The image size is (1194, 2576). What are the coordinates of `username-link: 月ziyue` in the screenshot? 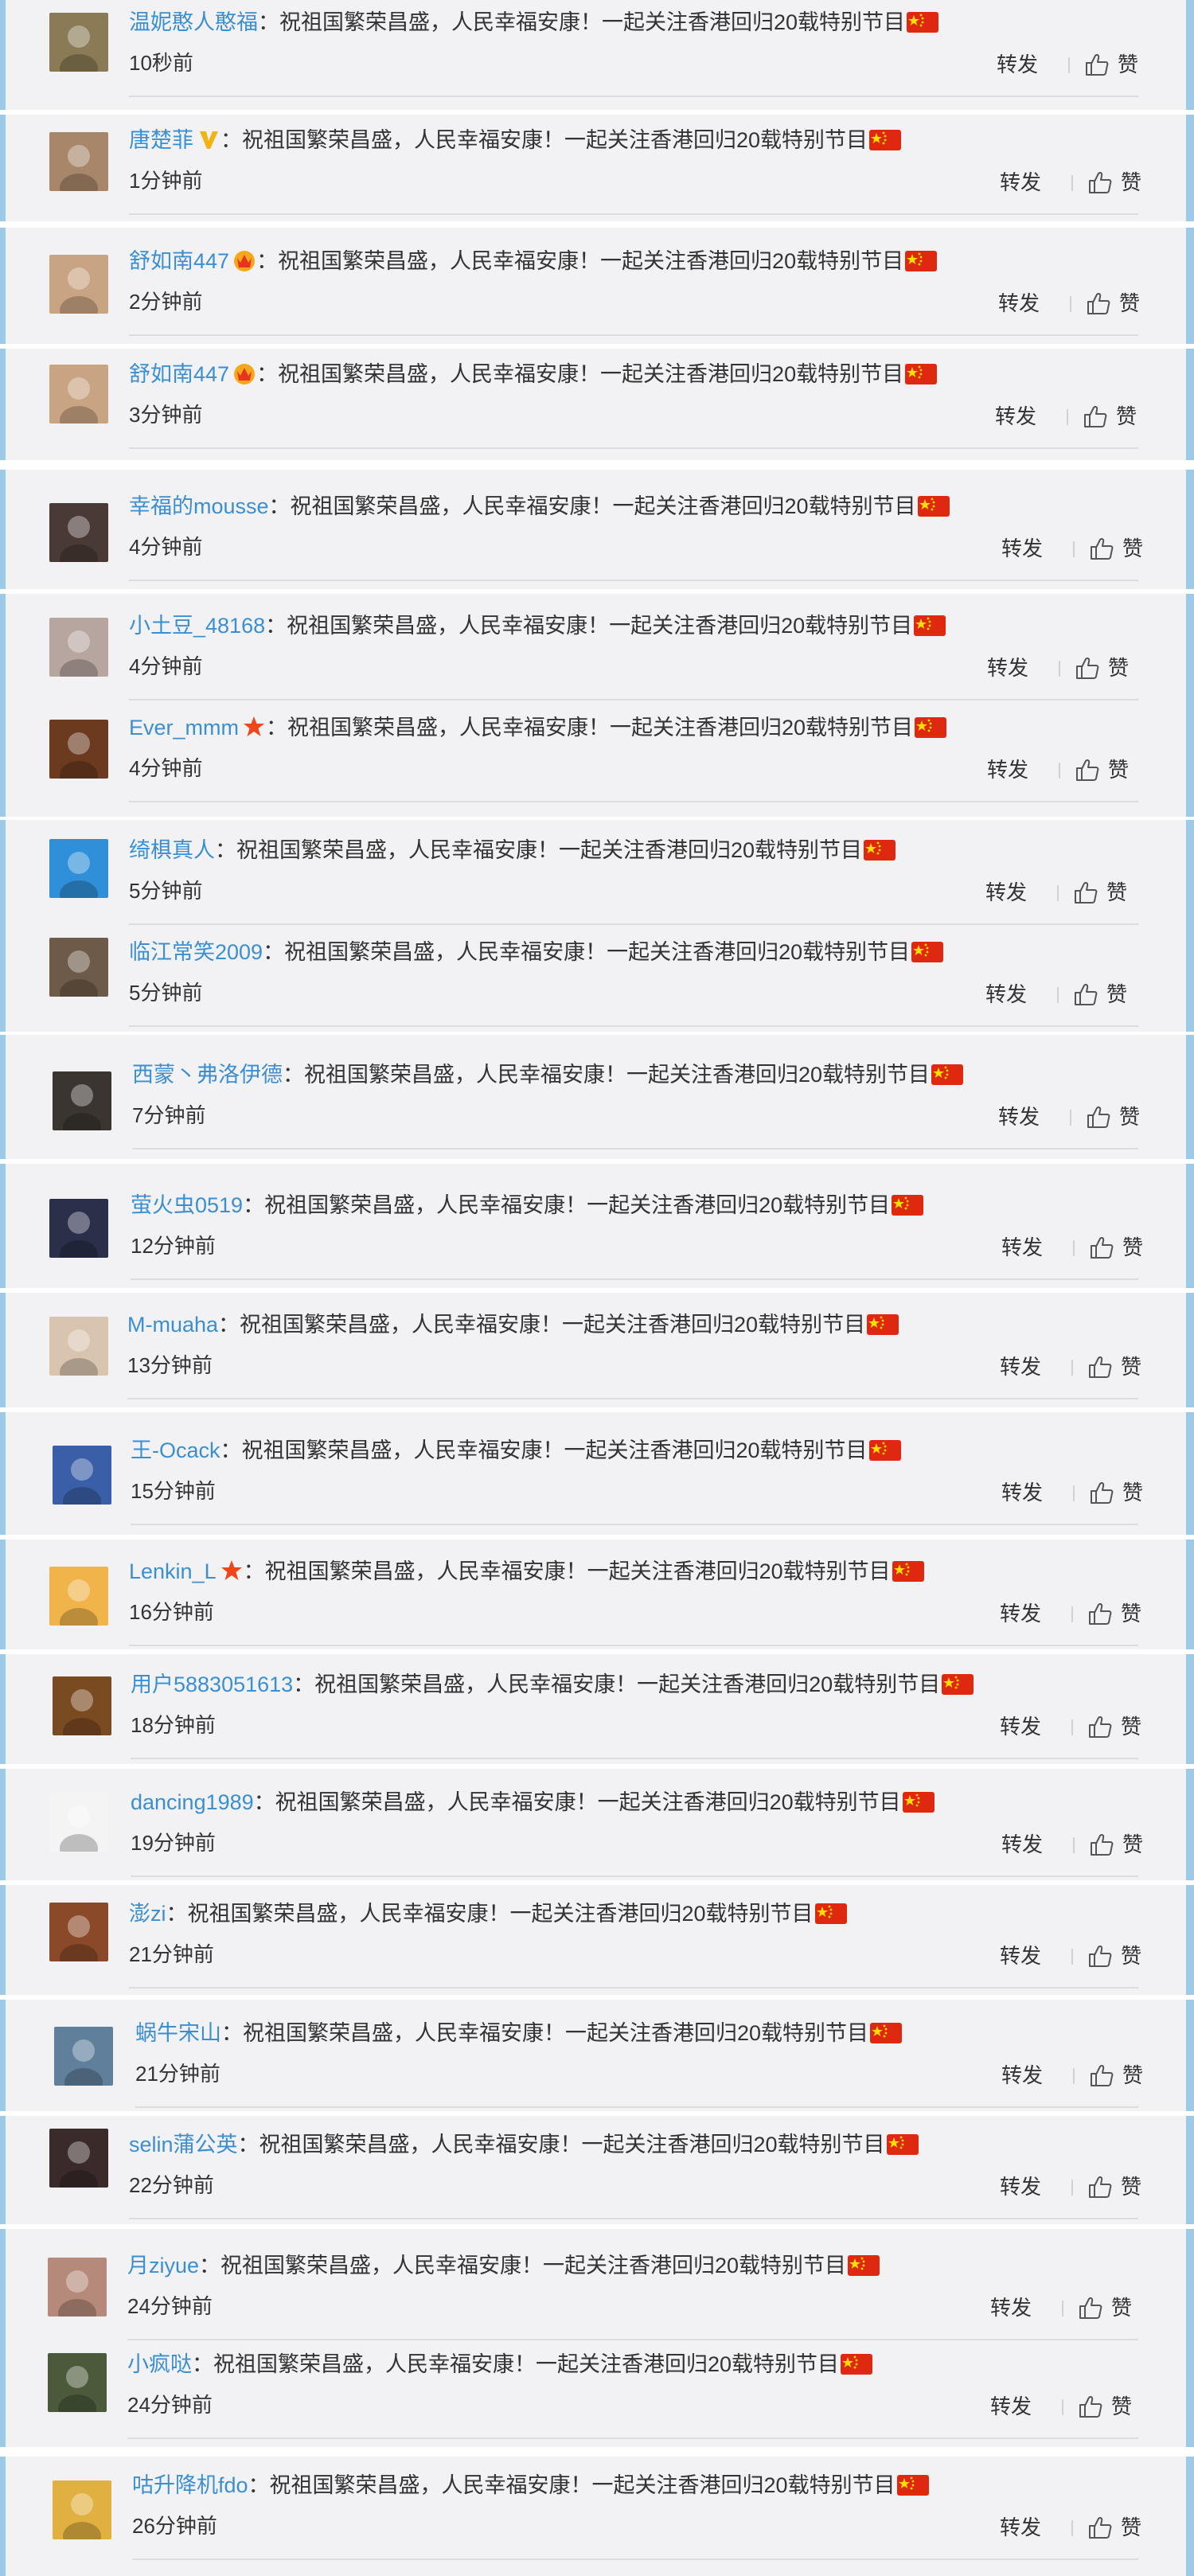 It's located at (163, 2265).